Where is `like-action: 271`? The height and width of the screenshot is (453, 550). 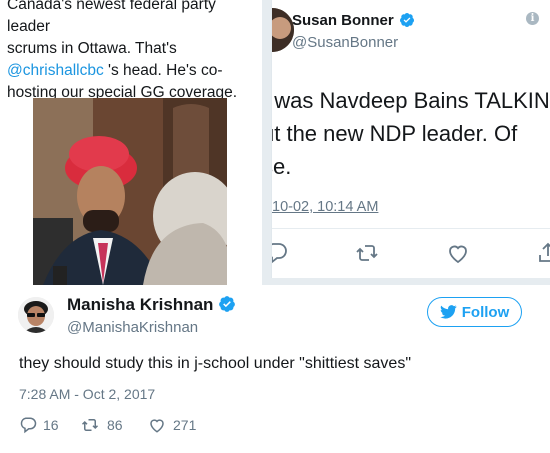 like-action: 271 is located at coordinates (171, 425).